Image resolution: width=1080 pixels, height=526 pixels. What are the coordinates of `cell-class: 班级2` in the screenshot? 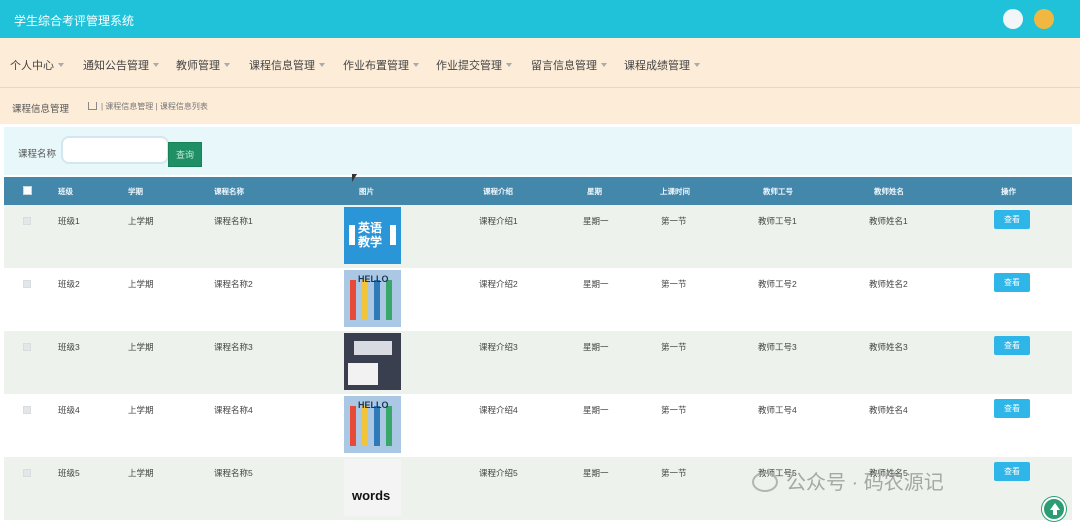 It's located at (93, 299).